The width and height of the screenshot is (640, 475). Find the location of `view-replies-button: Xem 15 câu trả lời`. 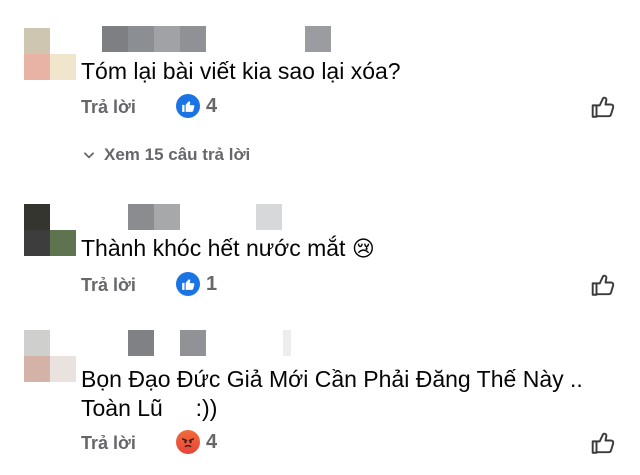

view-replies-button: Xem 15 câu trả lời is located at coordinates (166, 155).